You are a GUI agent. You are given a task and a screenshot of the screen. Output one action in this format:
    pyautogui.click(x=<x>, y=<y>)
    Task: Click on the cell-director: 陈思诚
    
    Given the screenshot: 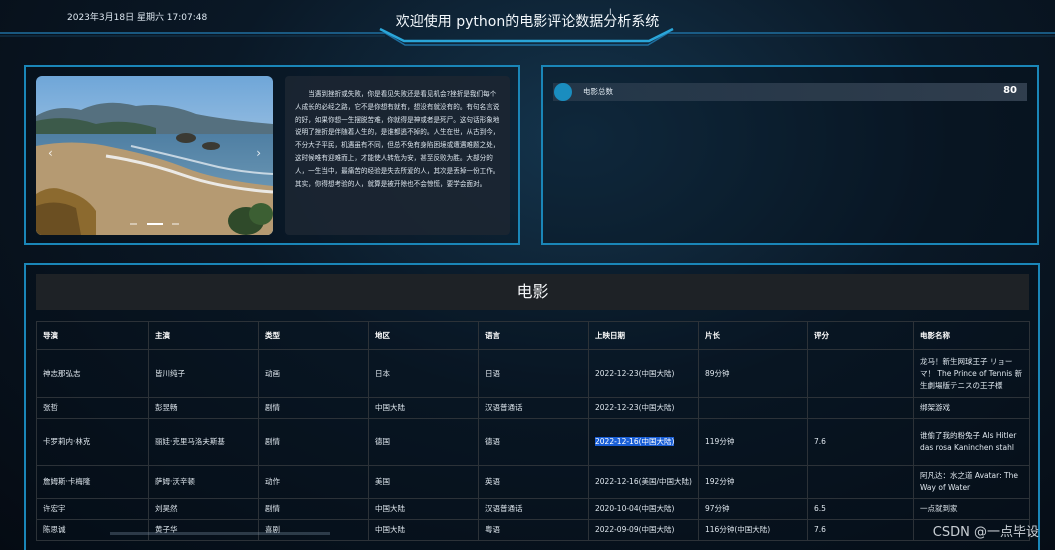 What is the action you would take?
    pyautogui.click(x=92, y=530)
    